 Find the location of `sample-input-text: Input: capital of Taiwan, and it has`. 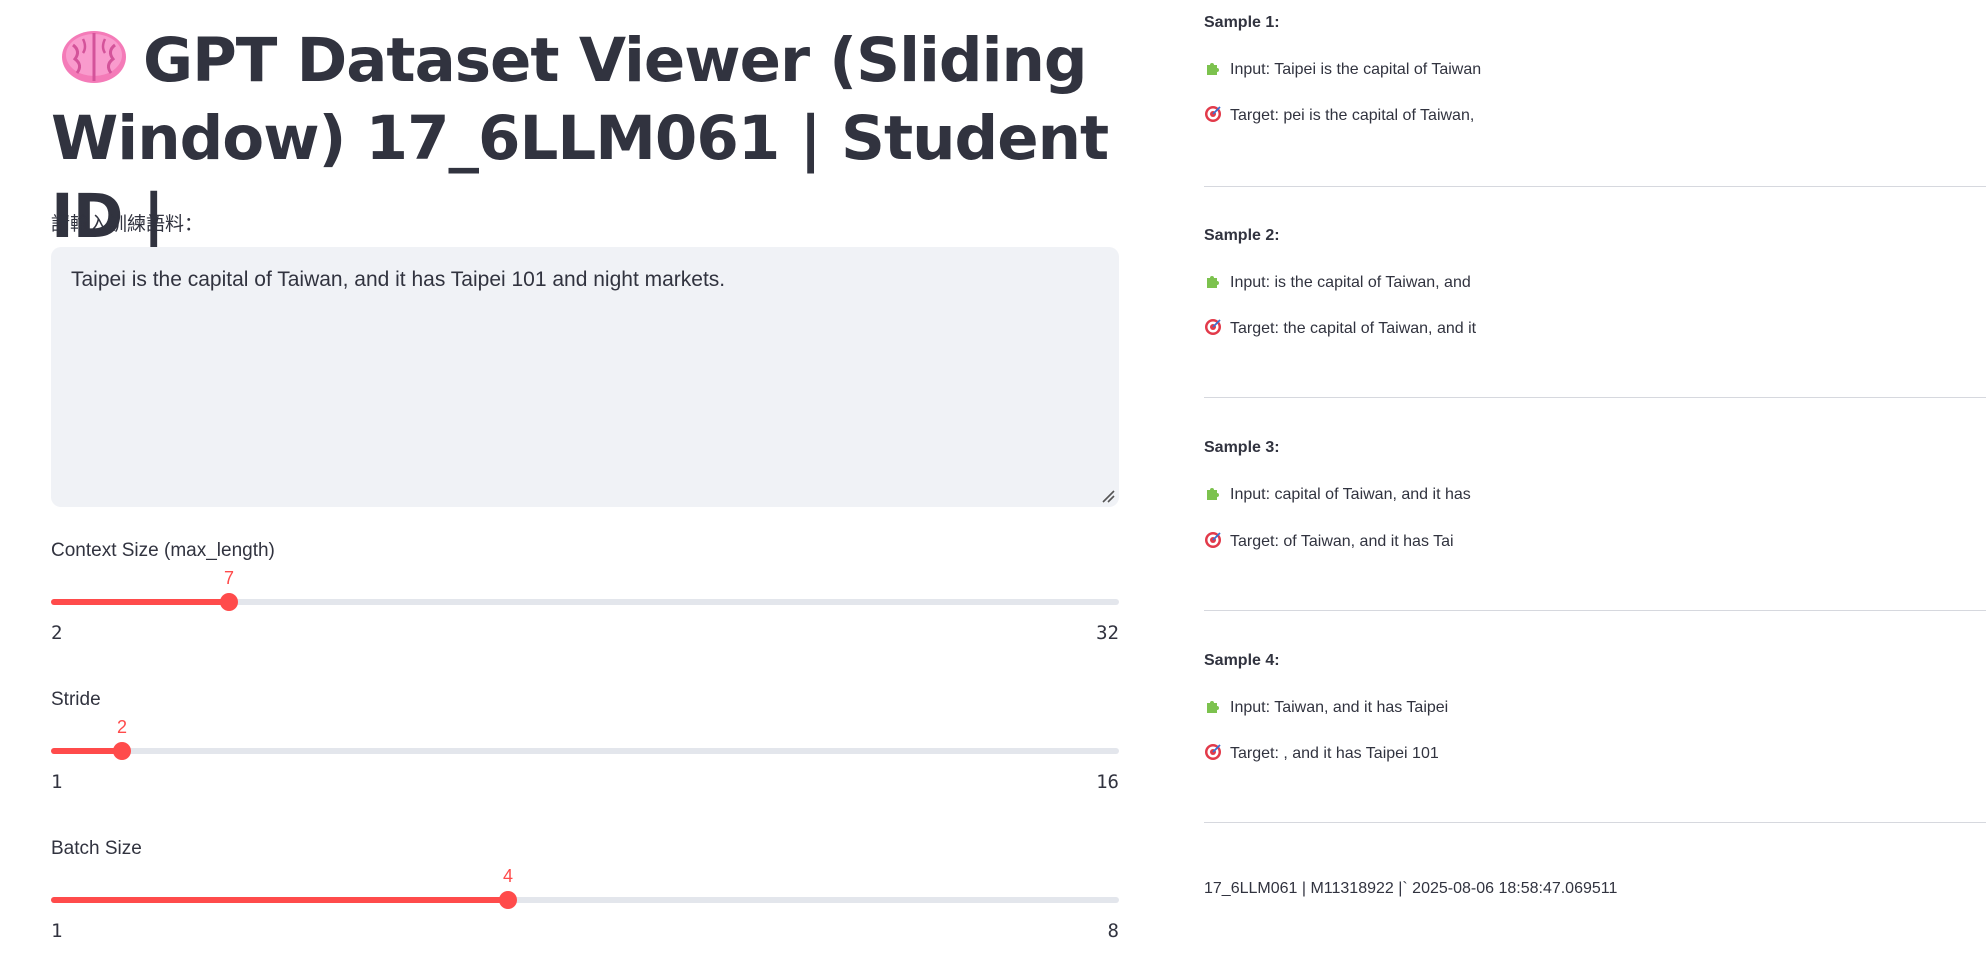

sample-input-text: Input: capital of Taiwan, and it has is located at coordinates (1350, 494).